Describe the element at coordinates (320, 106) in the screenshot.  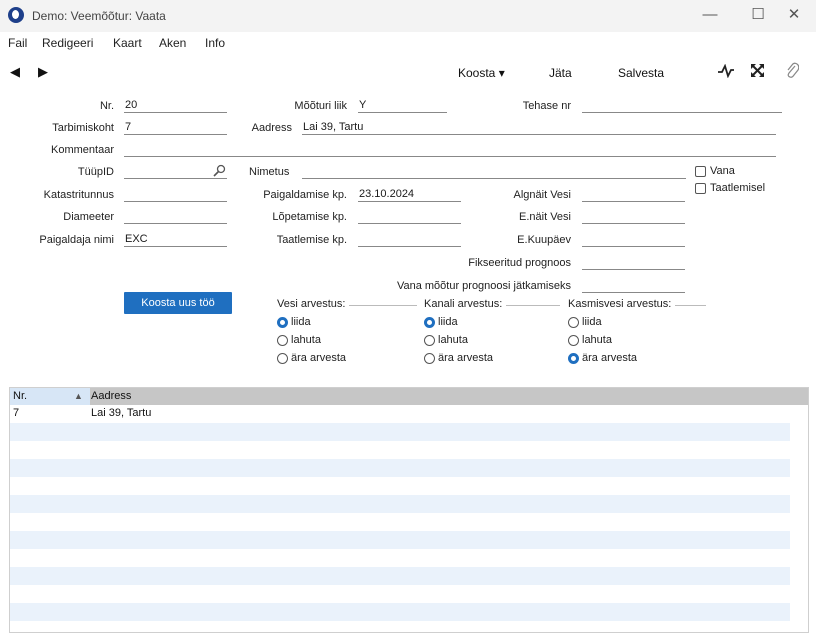
I see `meter-type-label: Mõõturi liik` at that location.